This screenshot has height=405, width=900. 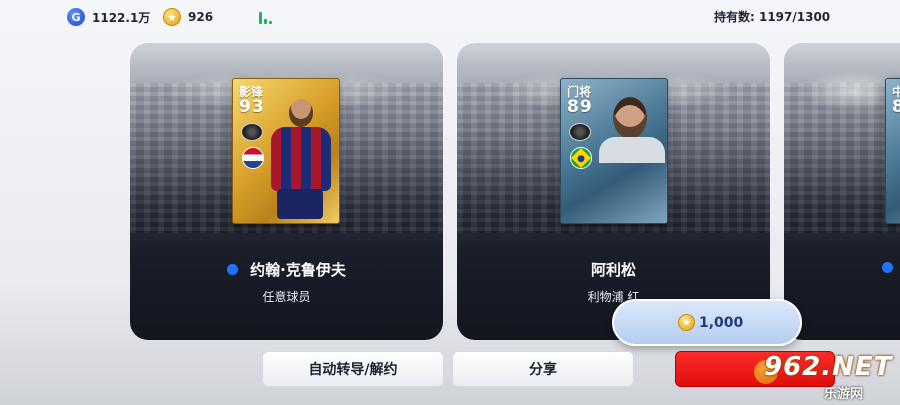 I want to click on player-rating: 8, so click(x=896, y=107).